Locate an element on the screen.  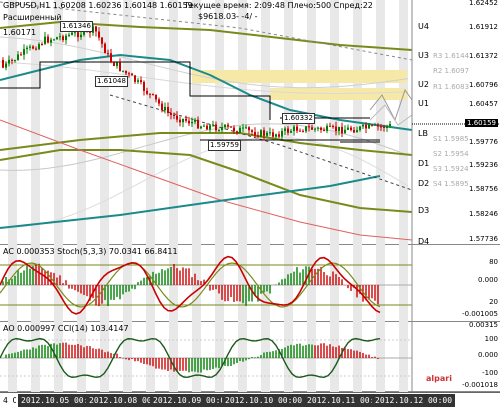
ac-axis-tick: 80 is located at coordinates (493, 262).